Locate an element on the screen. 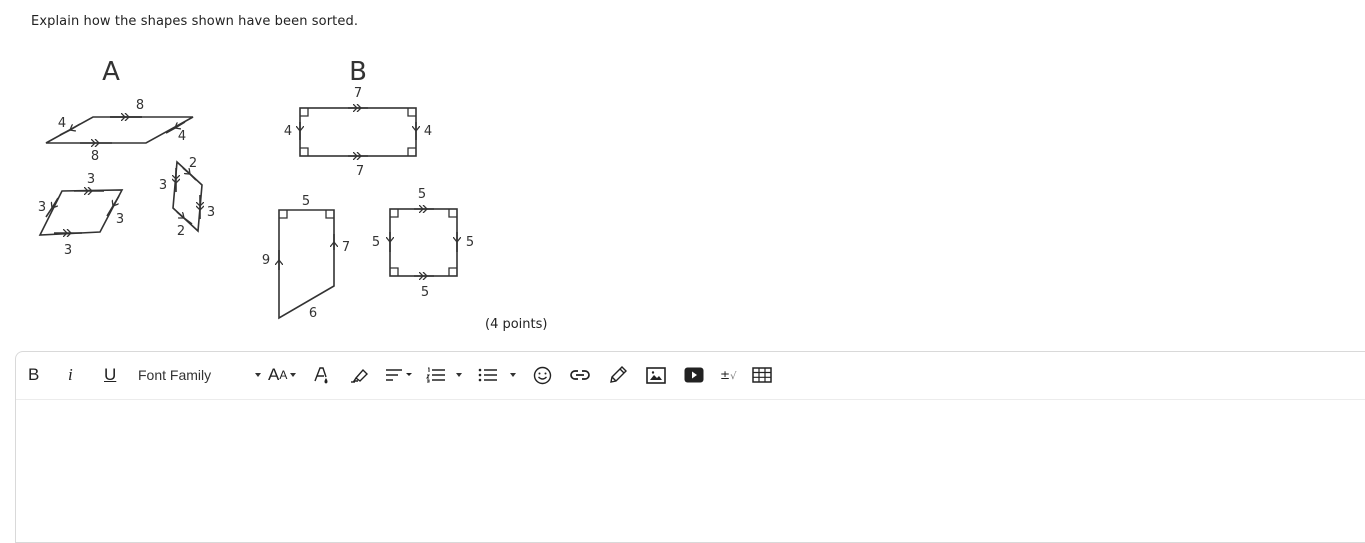  emoji-icon is located at coordinates (542, 375).